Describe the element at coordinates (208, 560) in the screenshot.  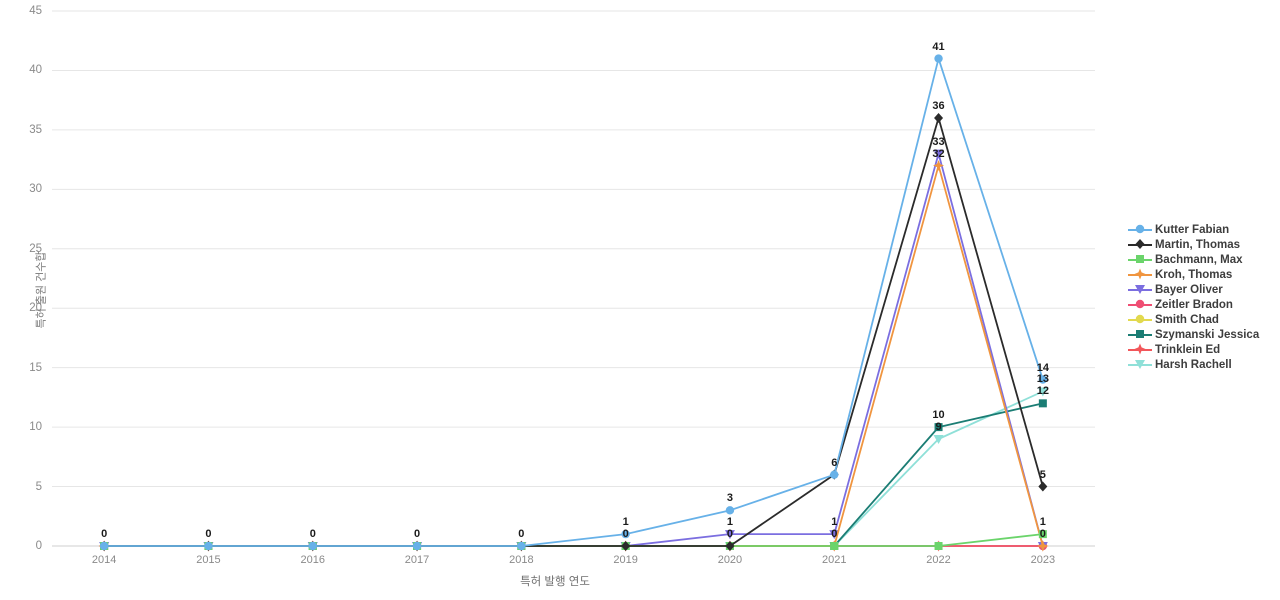
I see `x-tick-label: 2015` at that location.